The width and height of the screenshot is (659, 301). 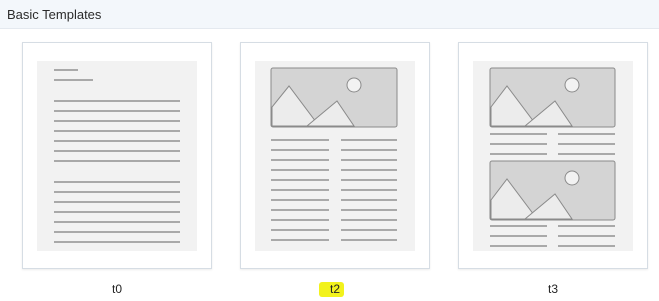 What do you see at coordinates (54, 14) in the screenshot?
I see `section-title: Basic Templates` at bounding box center [54, 14].